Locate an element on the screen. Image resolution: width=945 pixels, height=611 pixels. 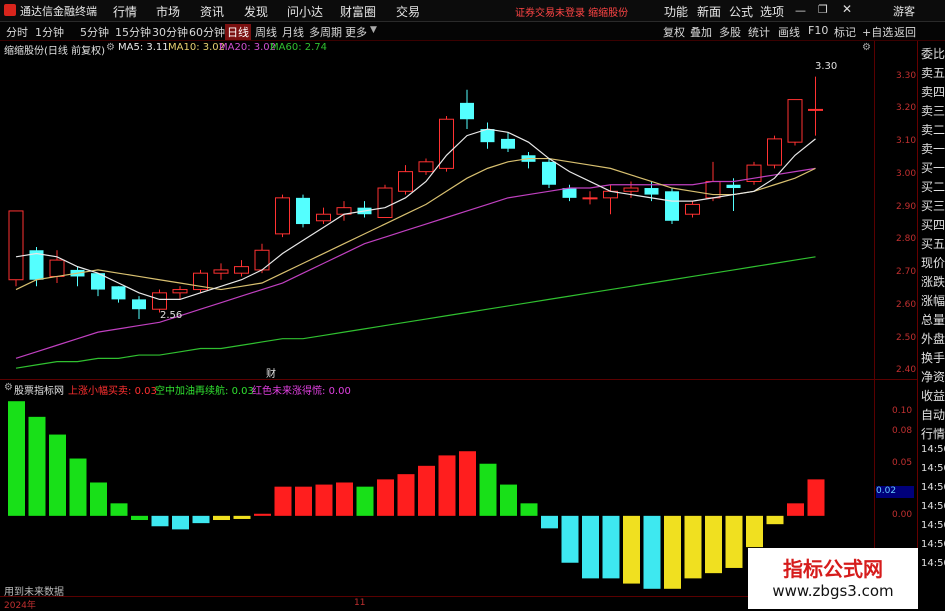
side-panel-item: 卖三 is located at coordinates (933, 110).